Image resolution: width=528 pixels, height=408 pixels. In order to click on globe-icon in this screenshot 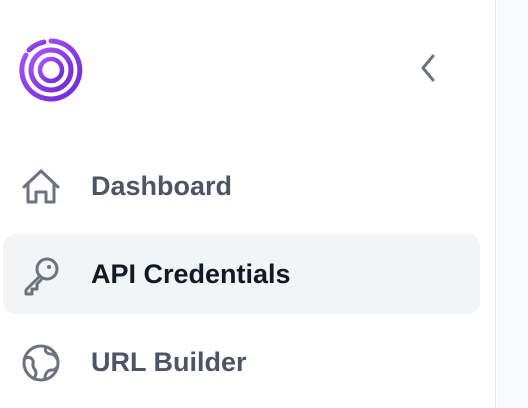, I will do `click(41, 363)`.